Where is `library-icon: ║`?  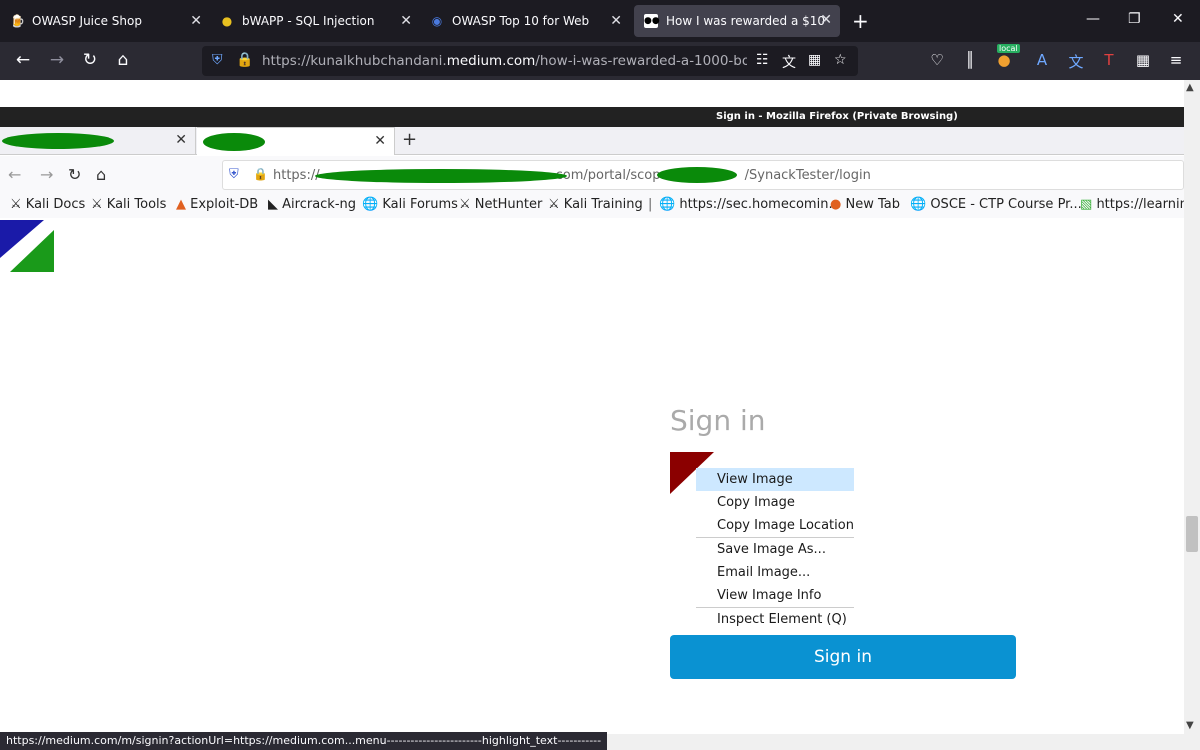
library-icon: ║ is located at coordinates (970, 60).